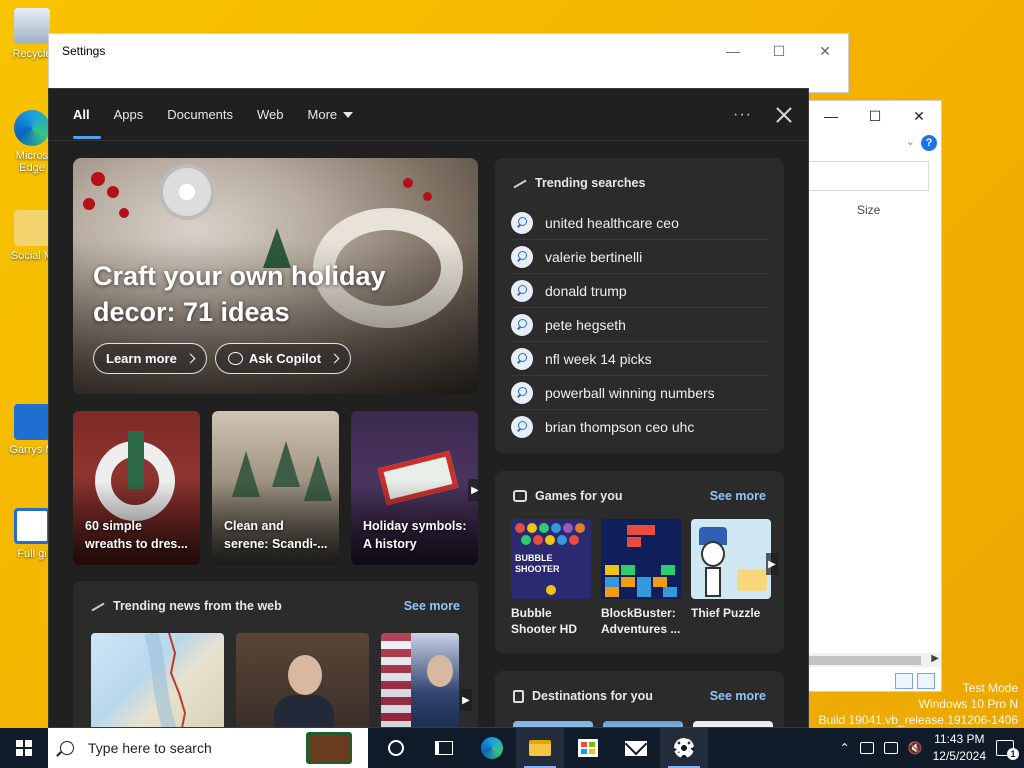  Describe the element at coordinates (200, 115) in the screenshot. I see `tab-documents: Documents` at that location.